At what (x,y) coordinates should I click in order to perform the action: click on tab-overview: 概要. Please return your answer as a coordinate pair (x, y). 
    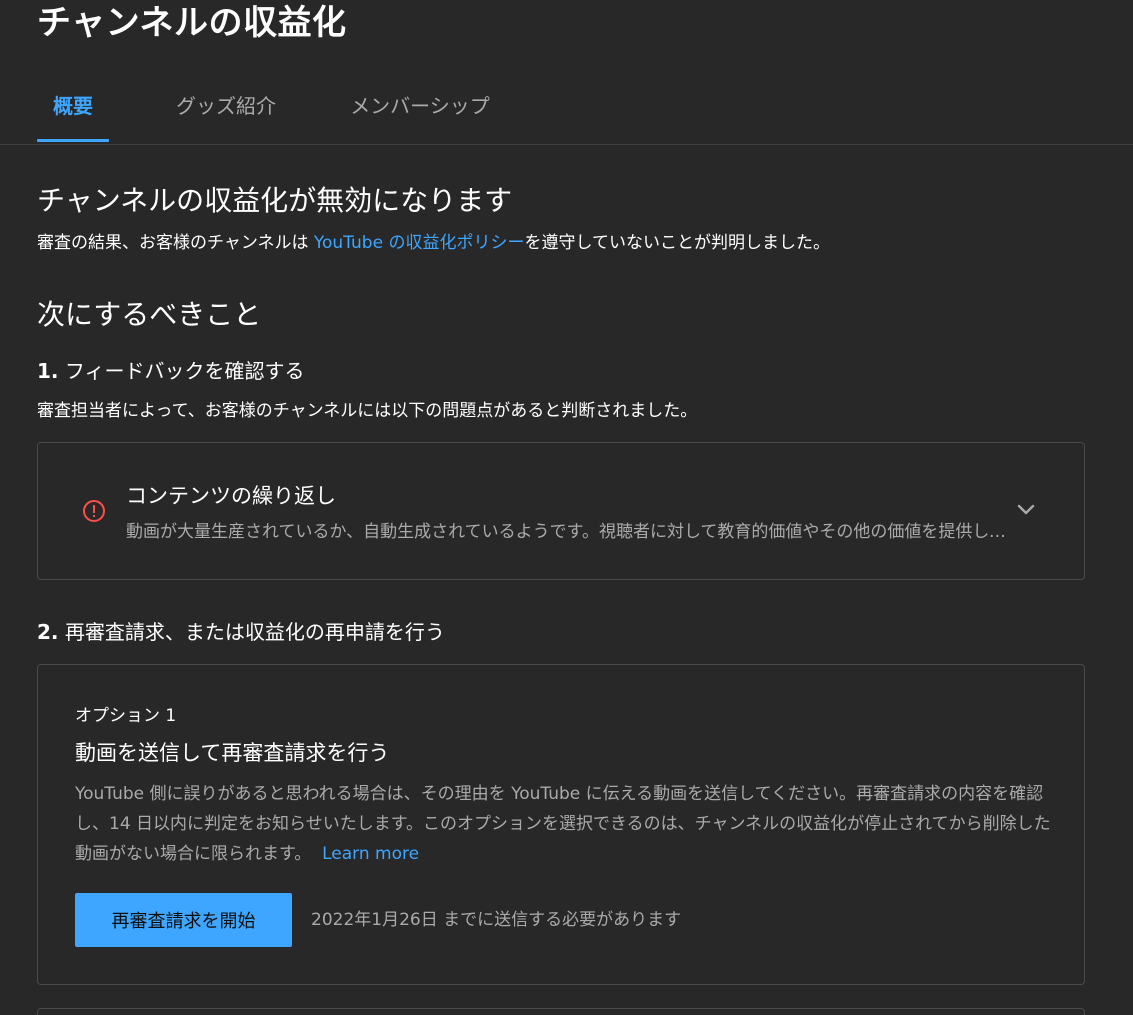
    Looking at the image, I should click on (73, 110).